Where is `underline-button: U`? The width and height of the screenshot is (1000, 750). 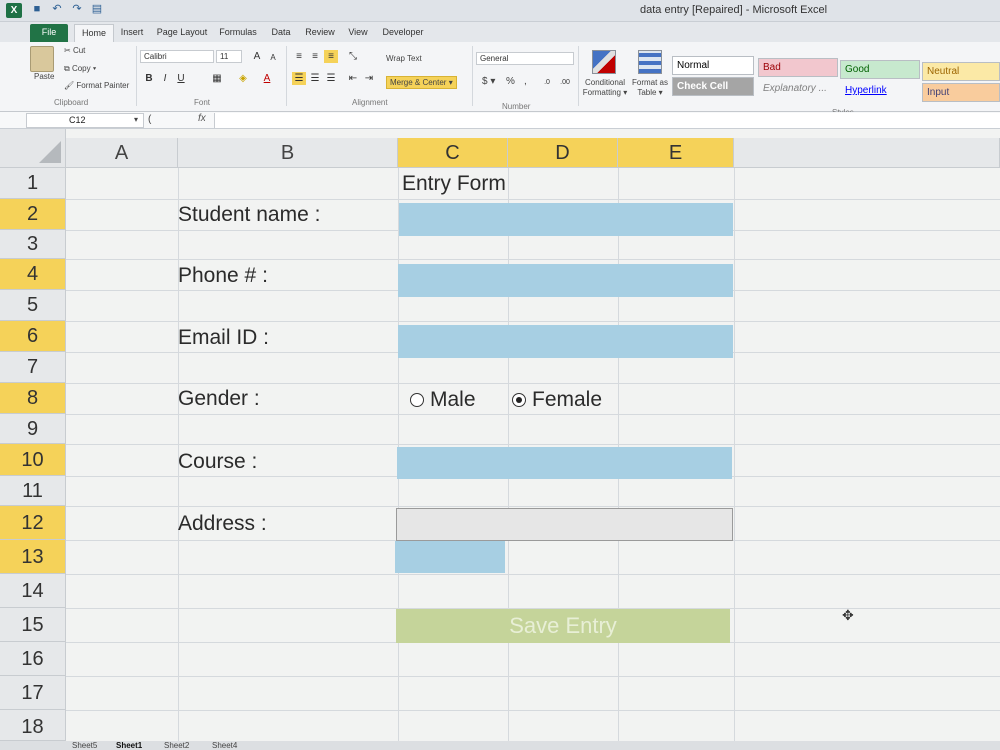
underline-button: U is located at coordinates (181, 78).